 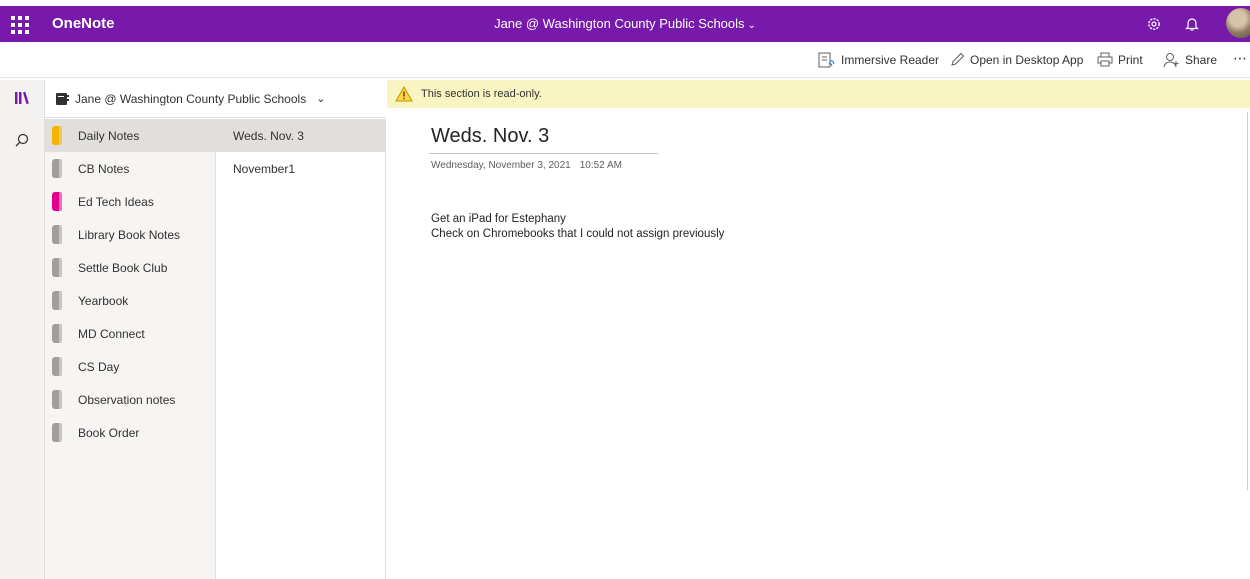 I want to click on section-label: CB Notes, so click(x=104, y=168).